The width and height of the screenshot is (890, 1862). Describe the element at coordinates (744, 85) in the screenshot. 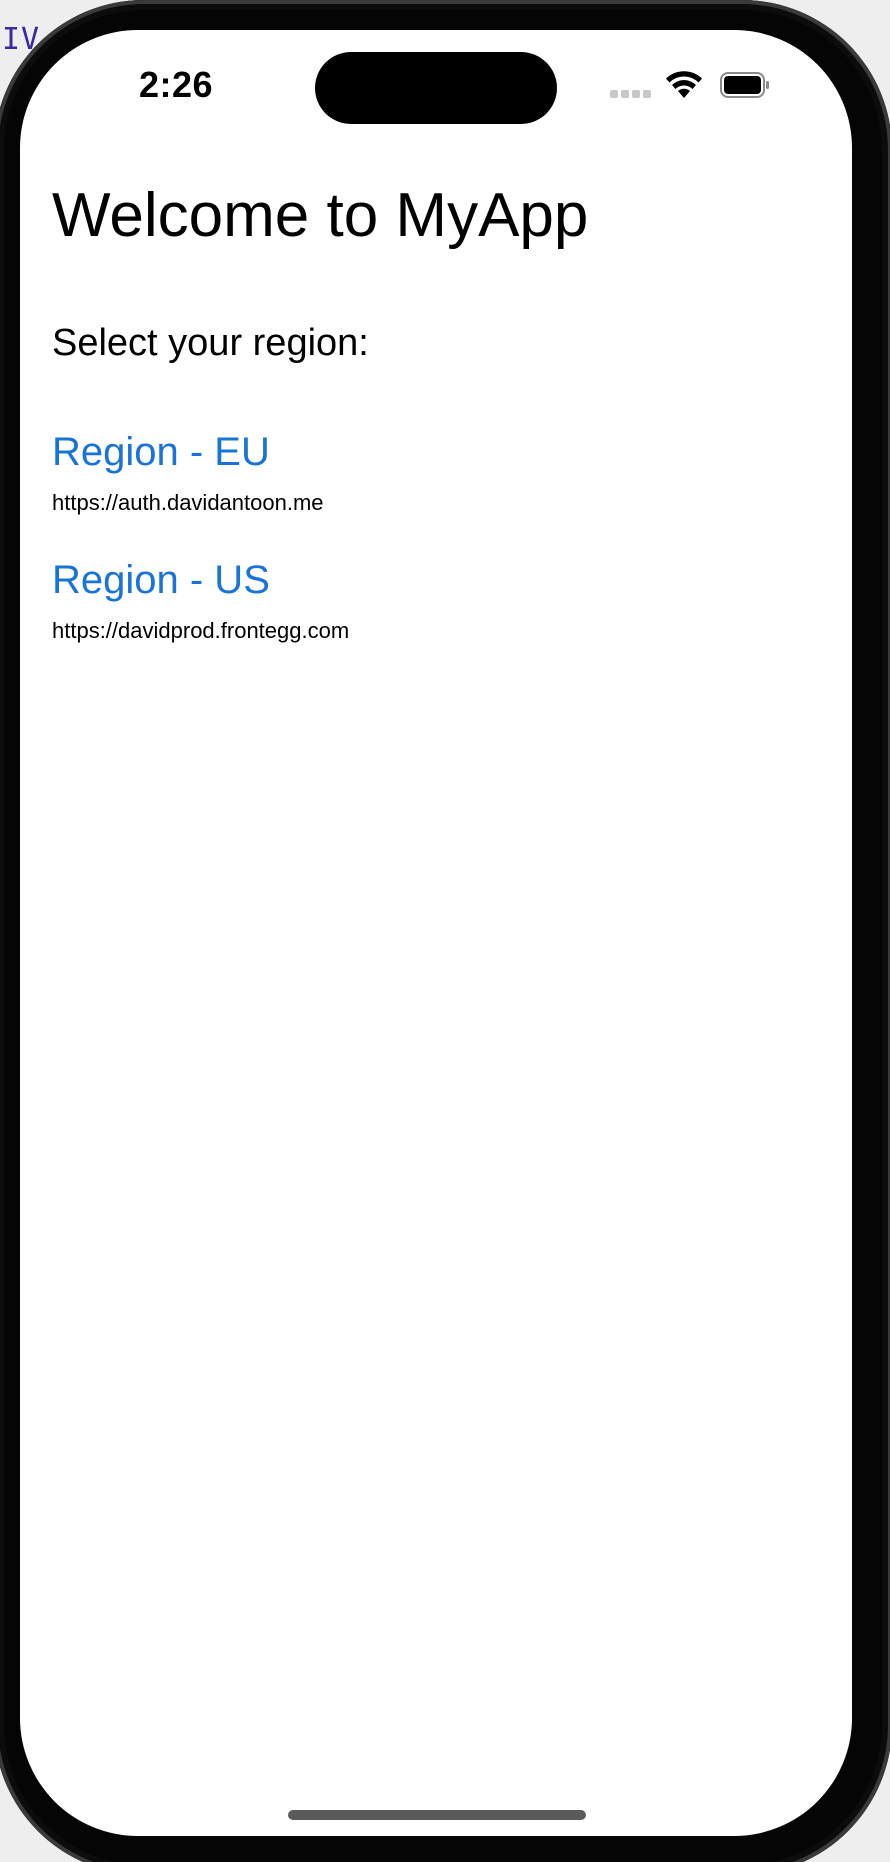

I see `battery-icon` at that location.